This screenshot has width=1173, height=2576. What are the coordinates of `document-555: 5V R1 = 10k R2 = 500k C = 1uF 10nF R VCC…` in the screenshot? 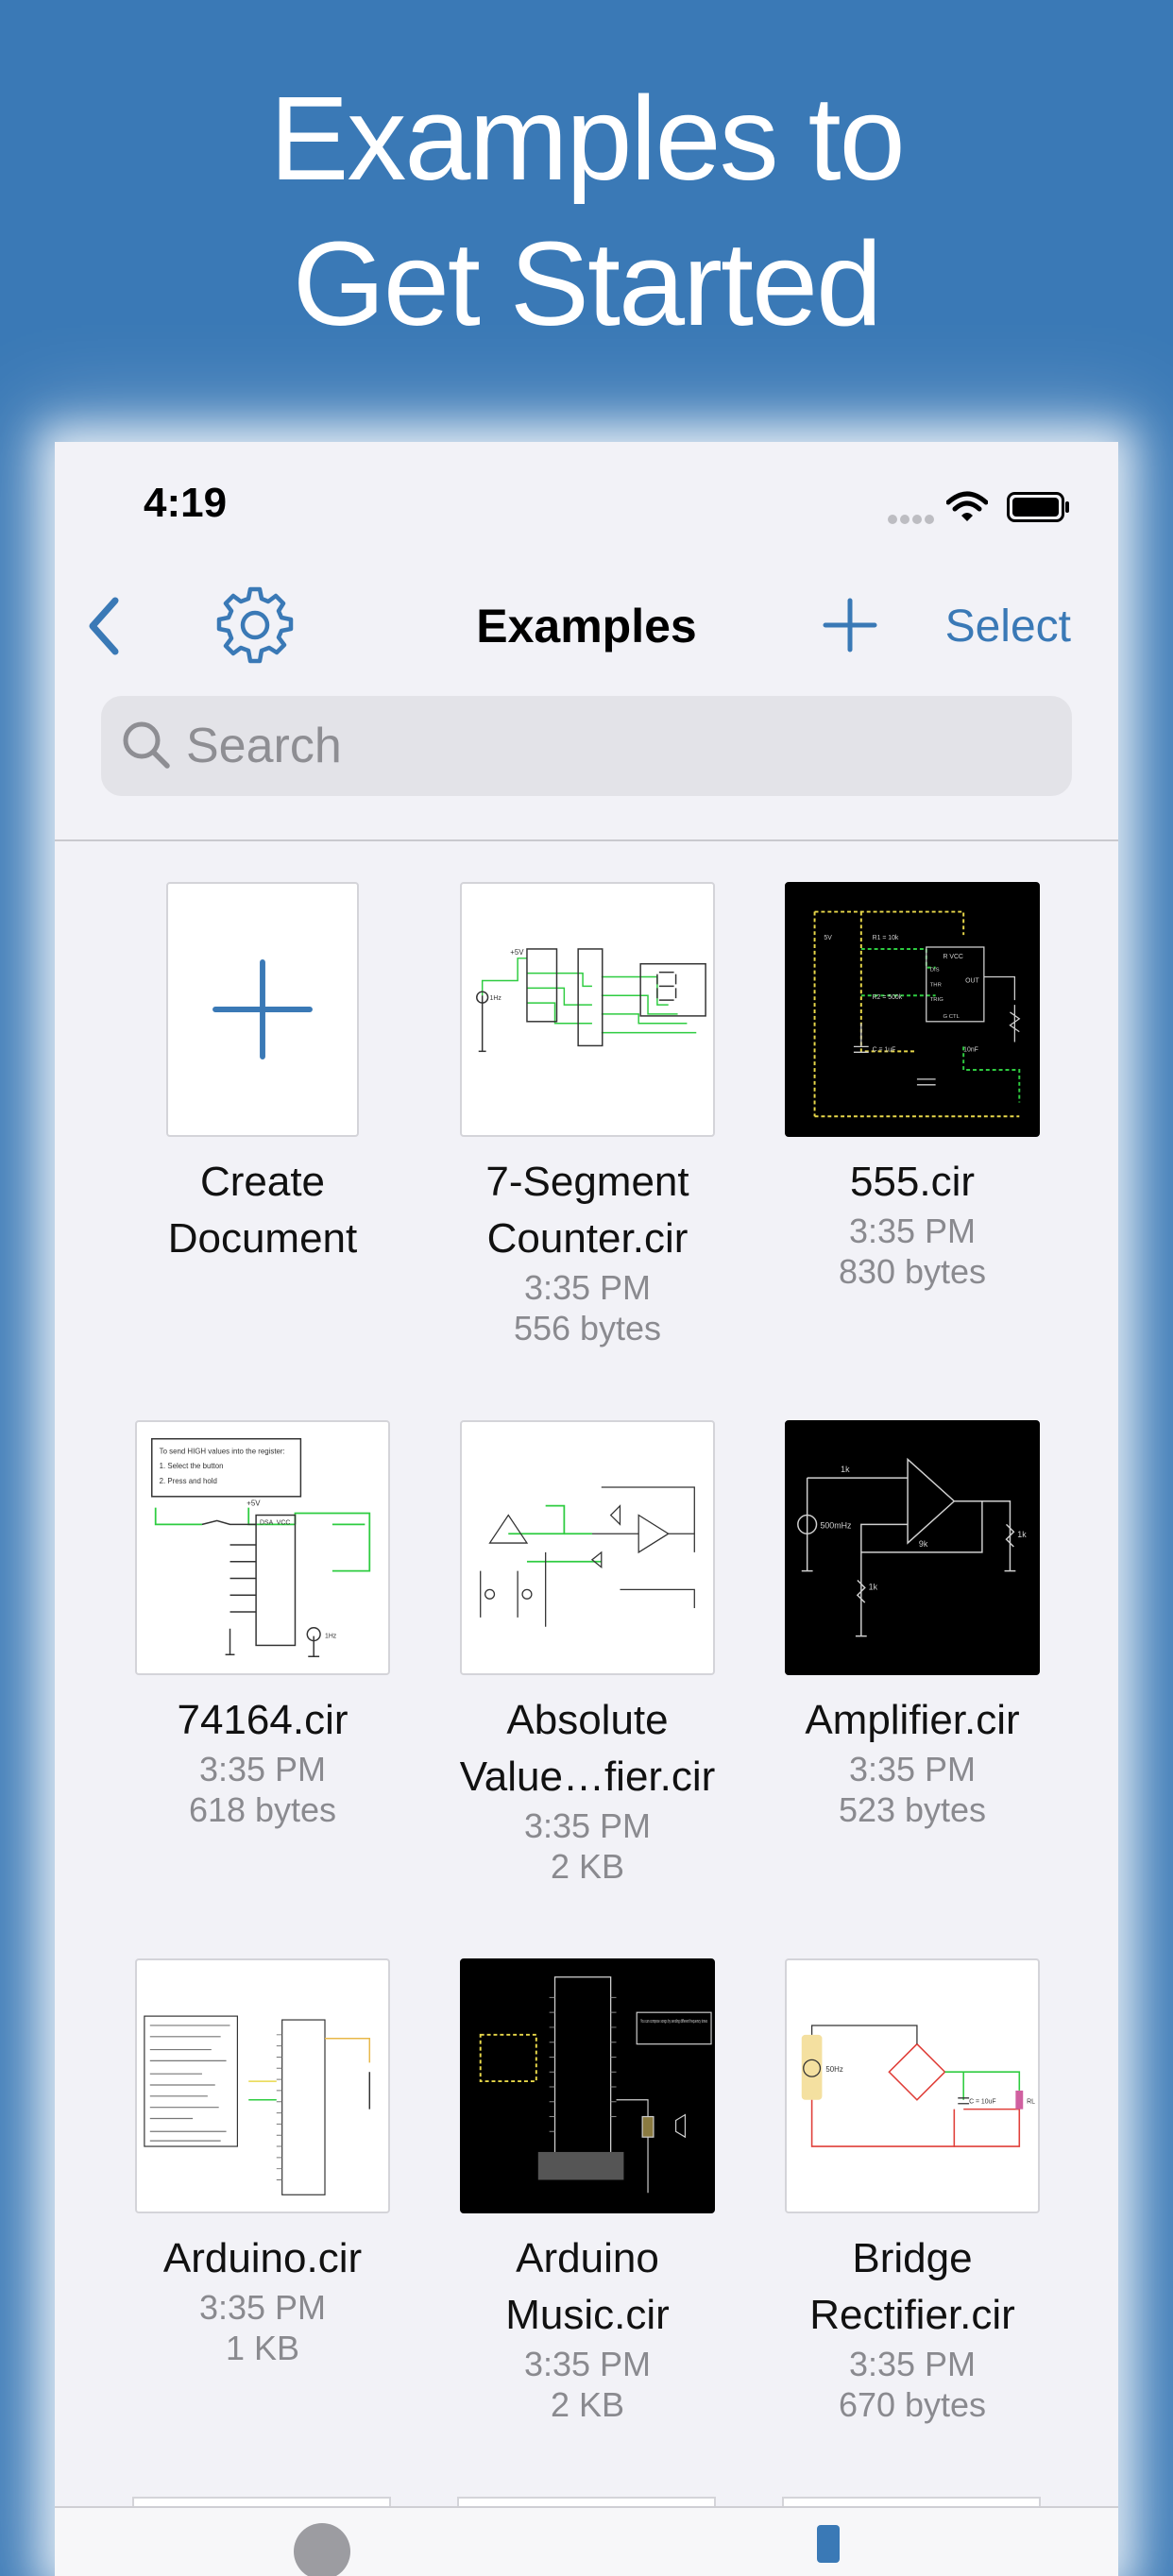 It's located at (912, 1087).